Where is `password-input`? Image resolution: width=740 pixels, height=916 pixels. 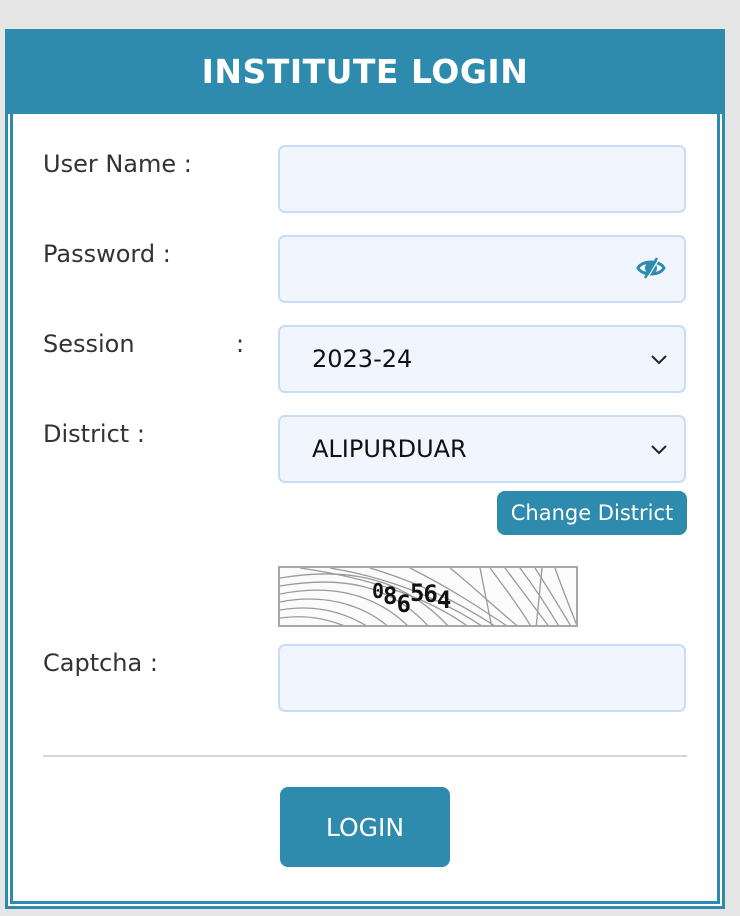
password-input is located at coordinates (482, 269).